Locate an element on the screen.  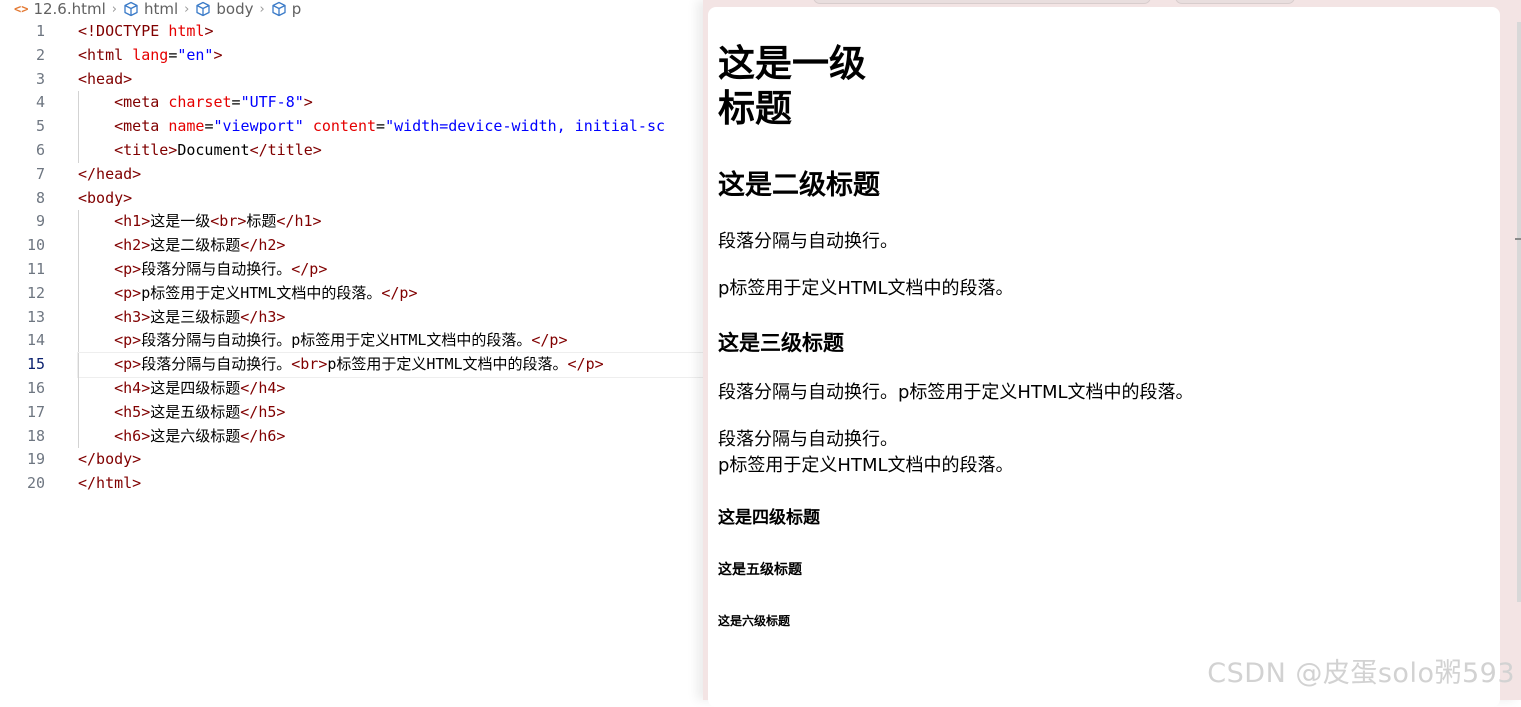
line-content: <h1>这是一级<br>标题</h1> is located at coordinates (199, 222).